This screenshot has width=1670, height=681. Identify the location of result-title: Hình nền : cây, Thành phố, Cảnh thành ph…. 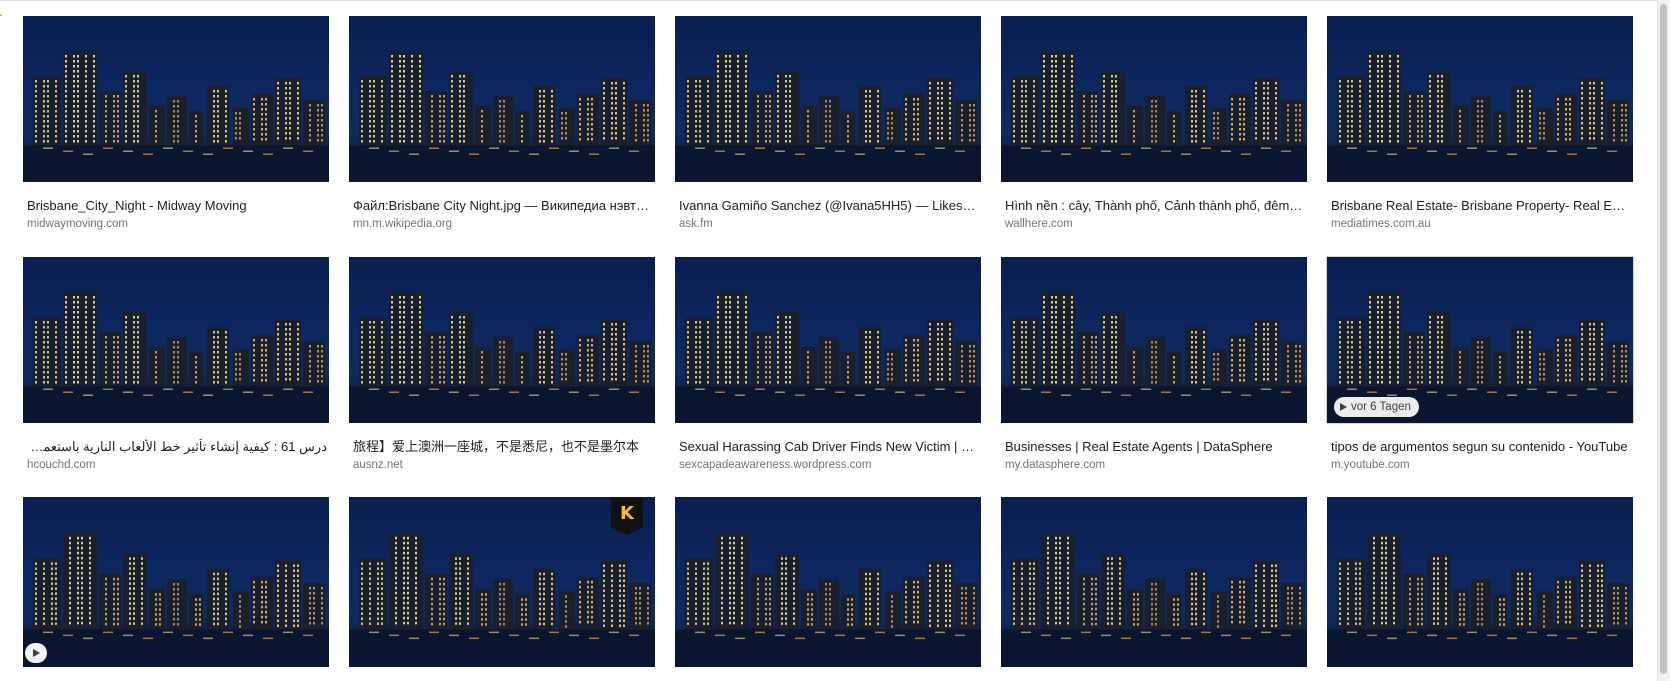
(1155, 206).